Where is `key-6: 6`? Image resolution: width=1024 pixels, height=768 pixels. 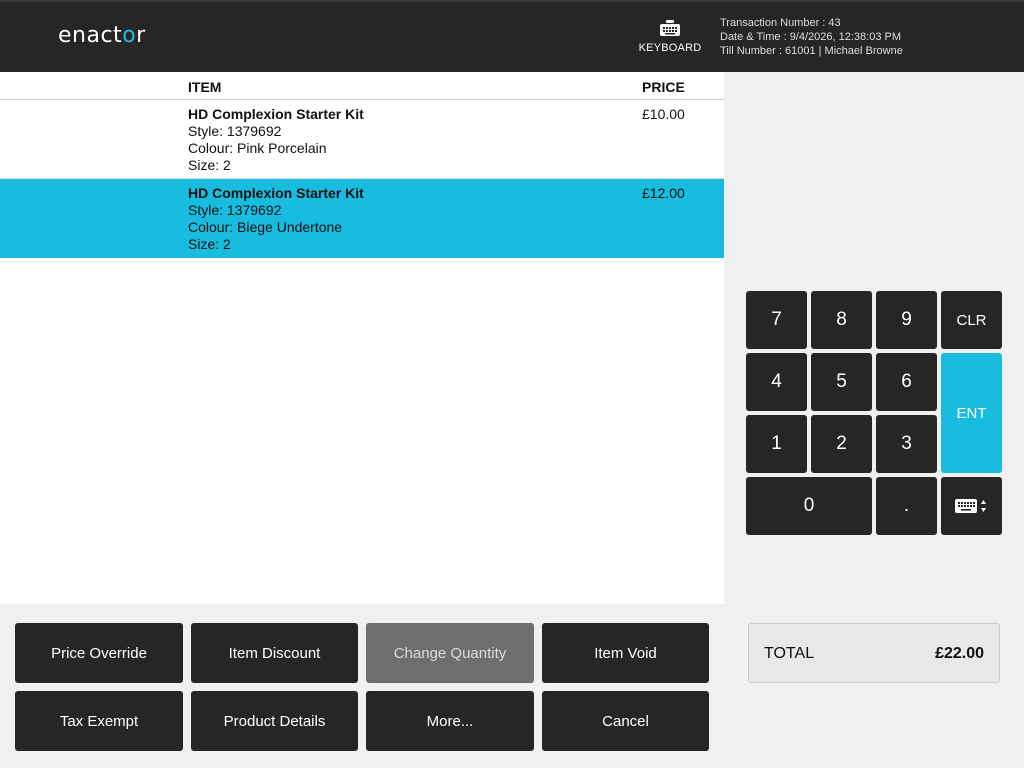 key-6: 6 is located at coordinates (906, 382).